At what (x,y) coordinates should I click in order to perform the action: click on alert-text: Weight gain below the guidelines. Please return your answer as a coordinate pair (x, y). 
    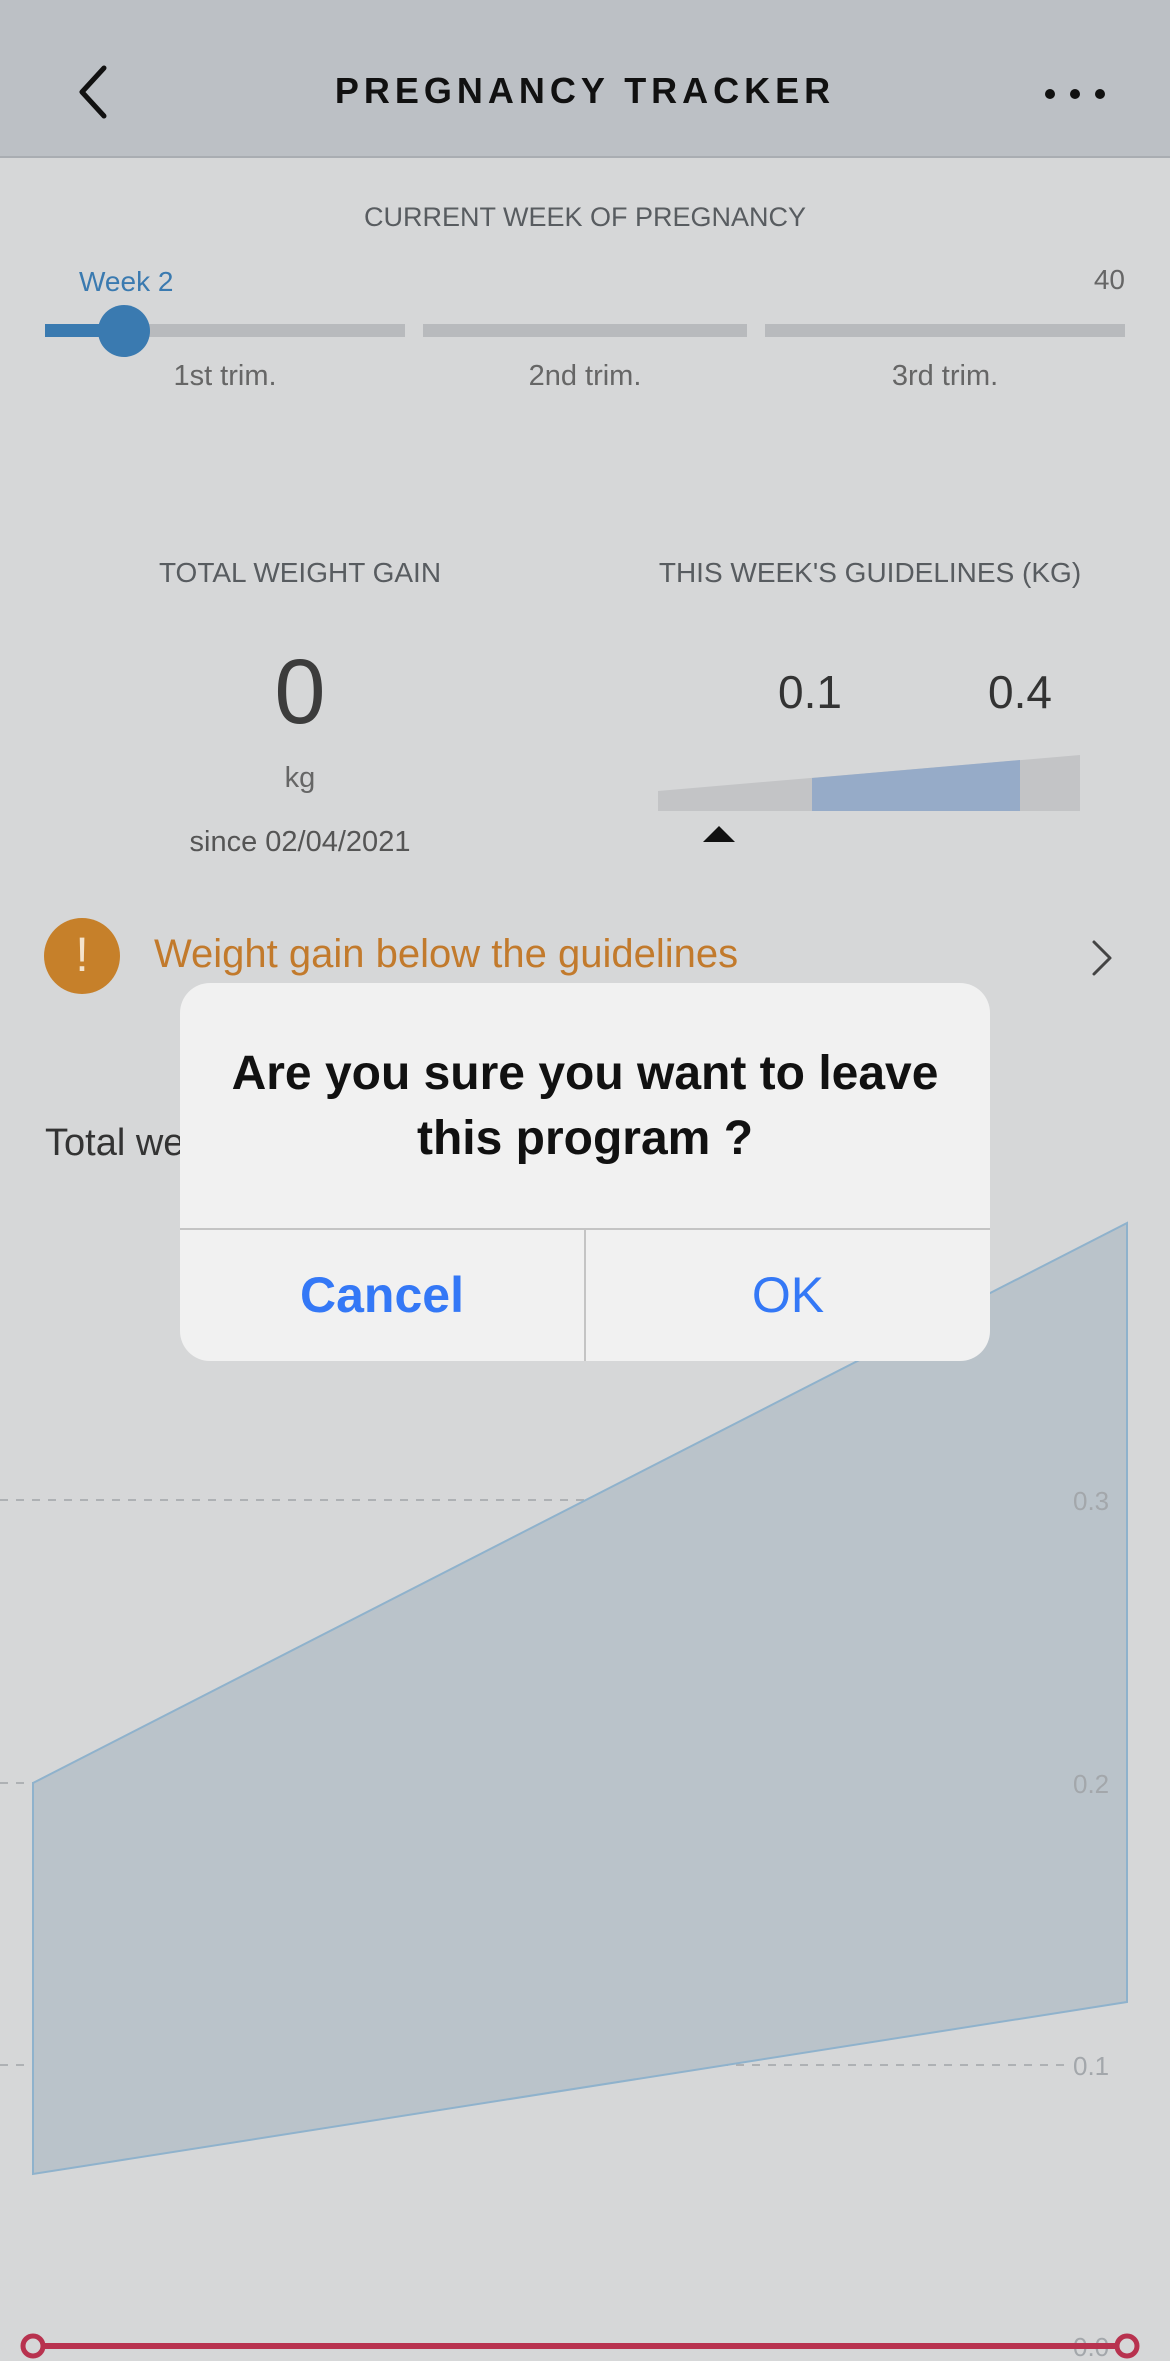
    Looking at the image, I should click on (446, 954).